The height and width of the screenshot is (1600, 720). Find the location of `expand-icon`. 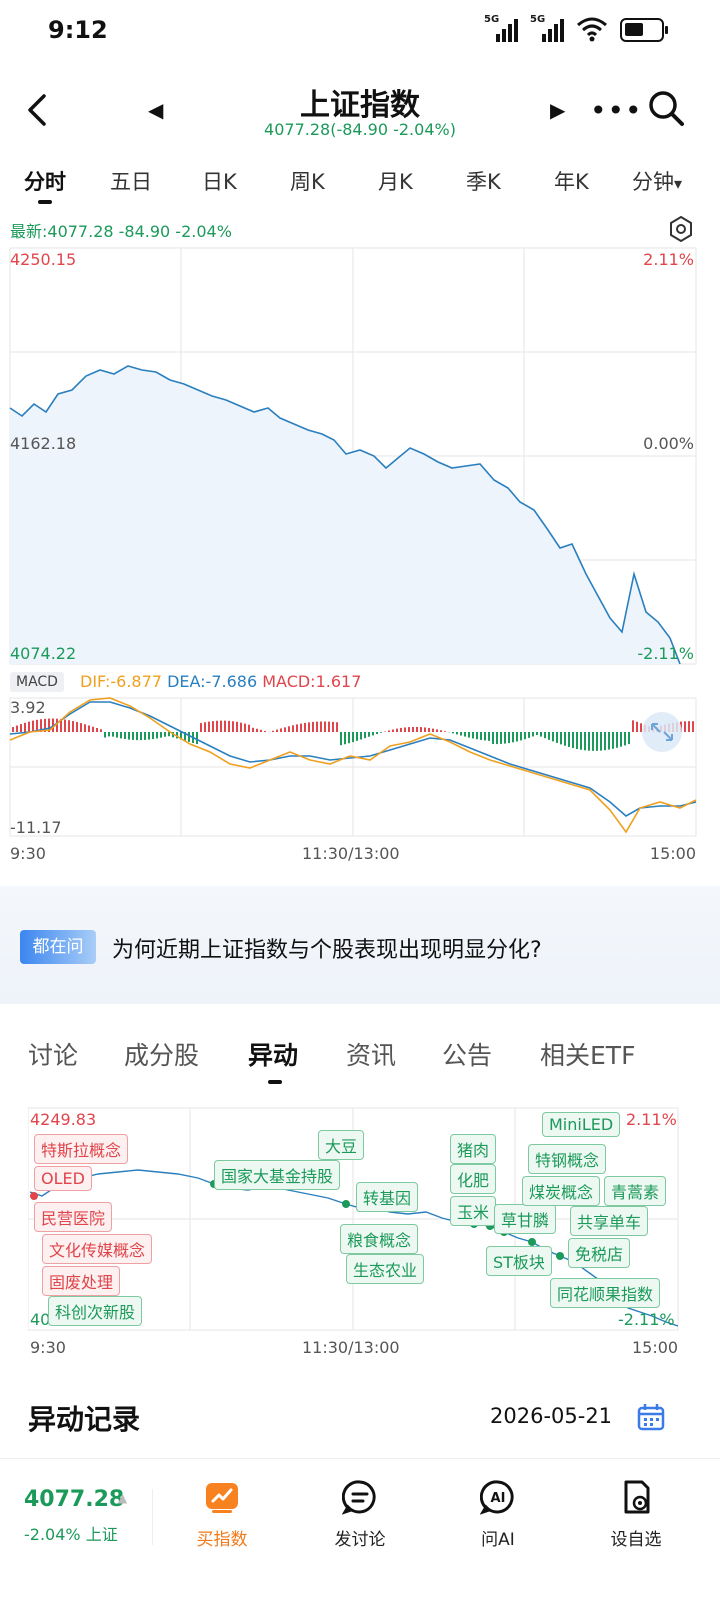

expand-icon is located at coordinates (662, 732).